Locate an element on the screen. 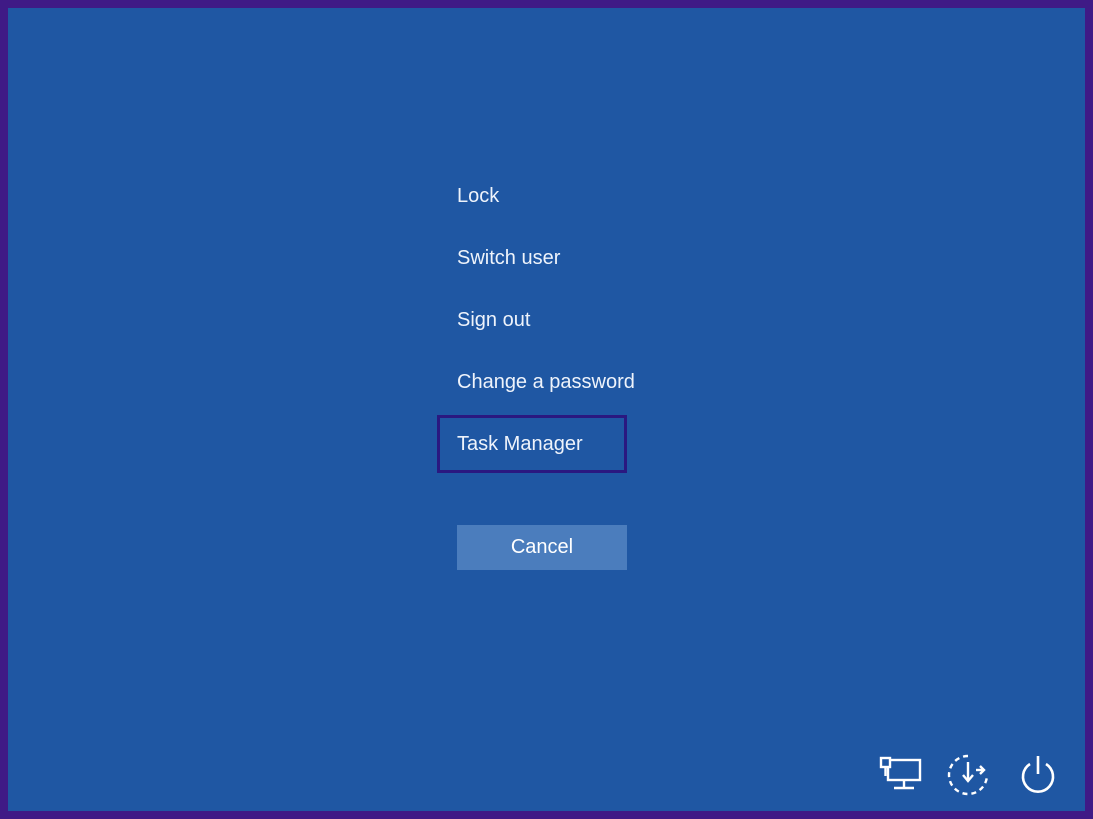 Image resolution: width=1093 pixels, height=819 pixels. power-icon is located at coordinates (1038, 775).